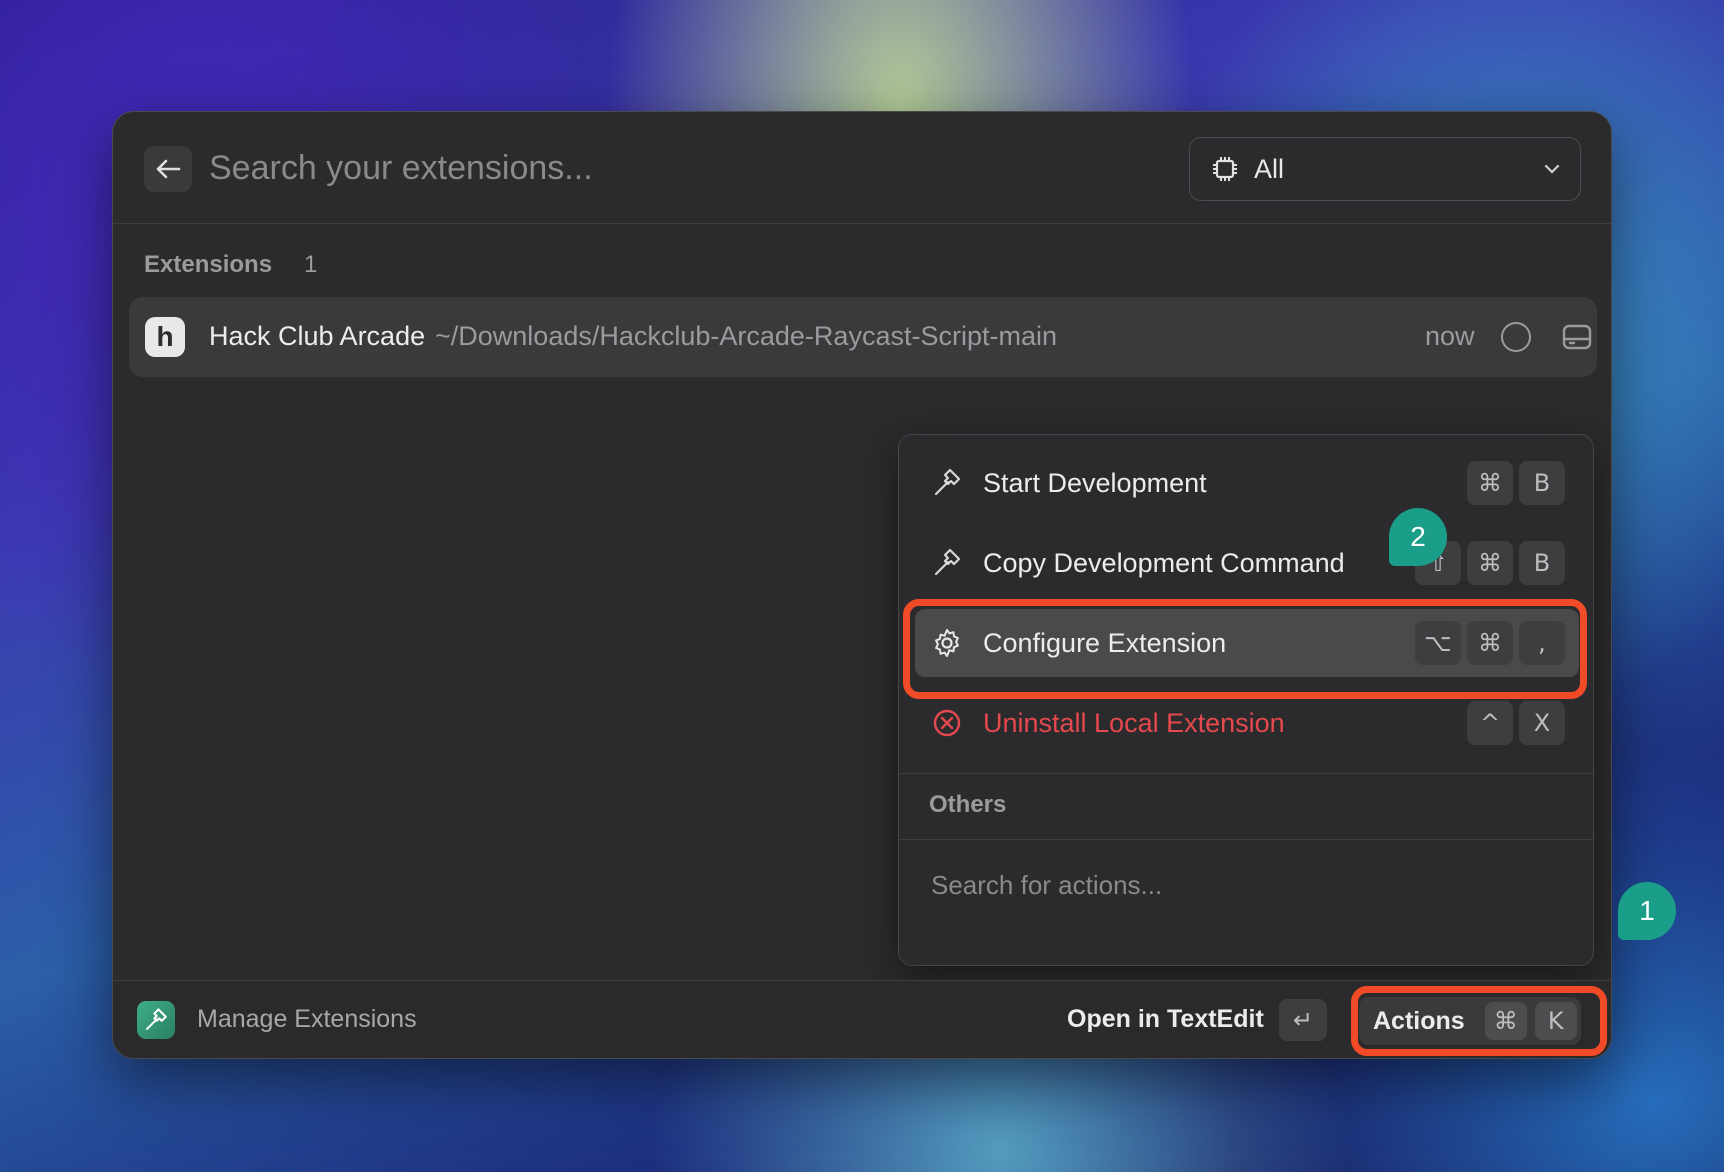  Describe the element at coordinates (947, 723) in the screenshot. I see `x-circle-icon` at that location.